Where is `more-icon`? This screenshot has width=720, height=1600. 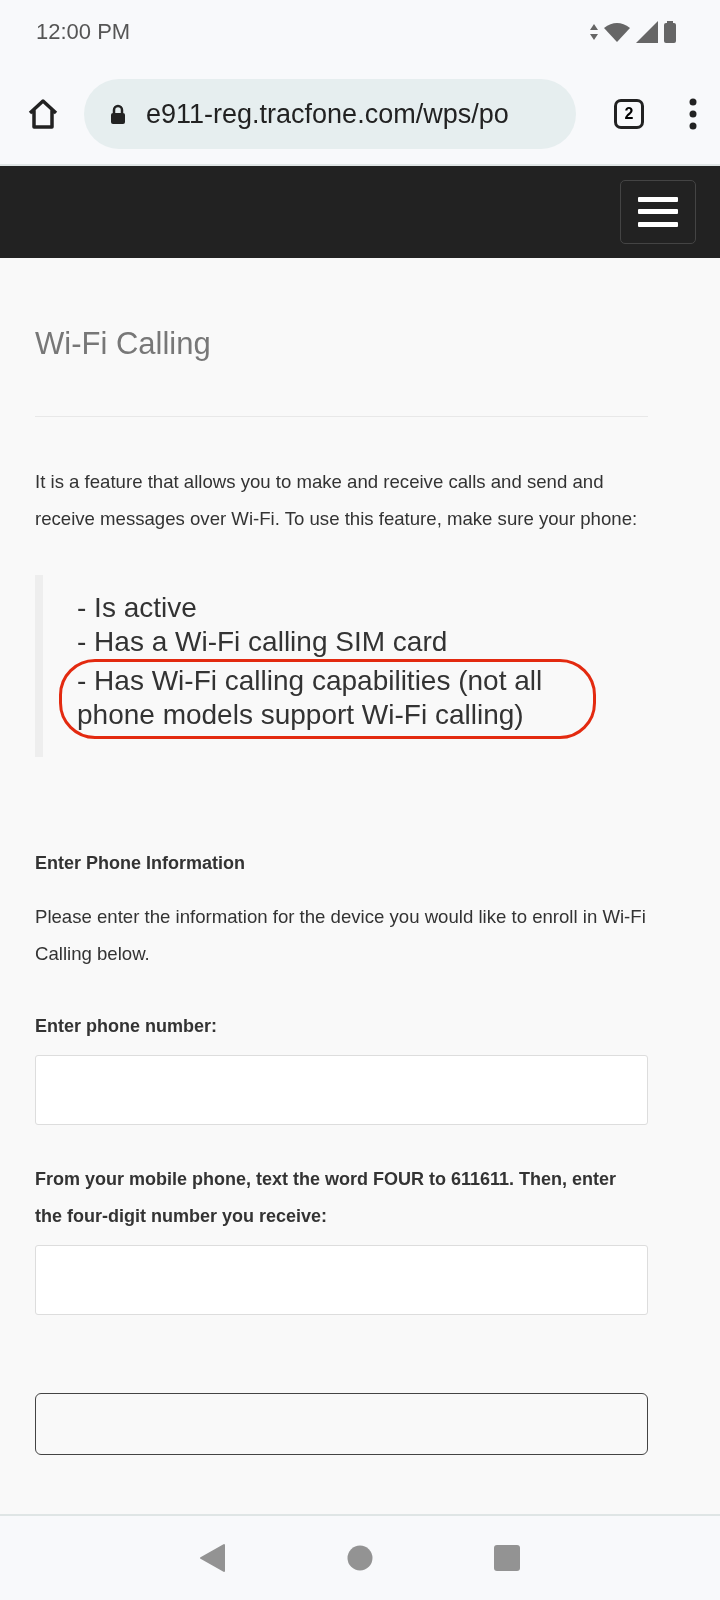
more-icon is located at coordinates (693, 114).